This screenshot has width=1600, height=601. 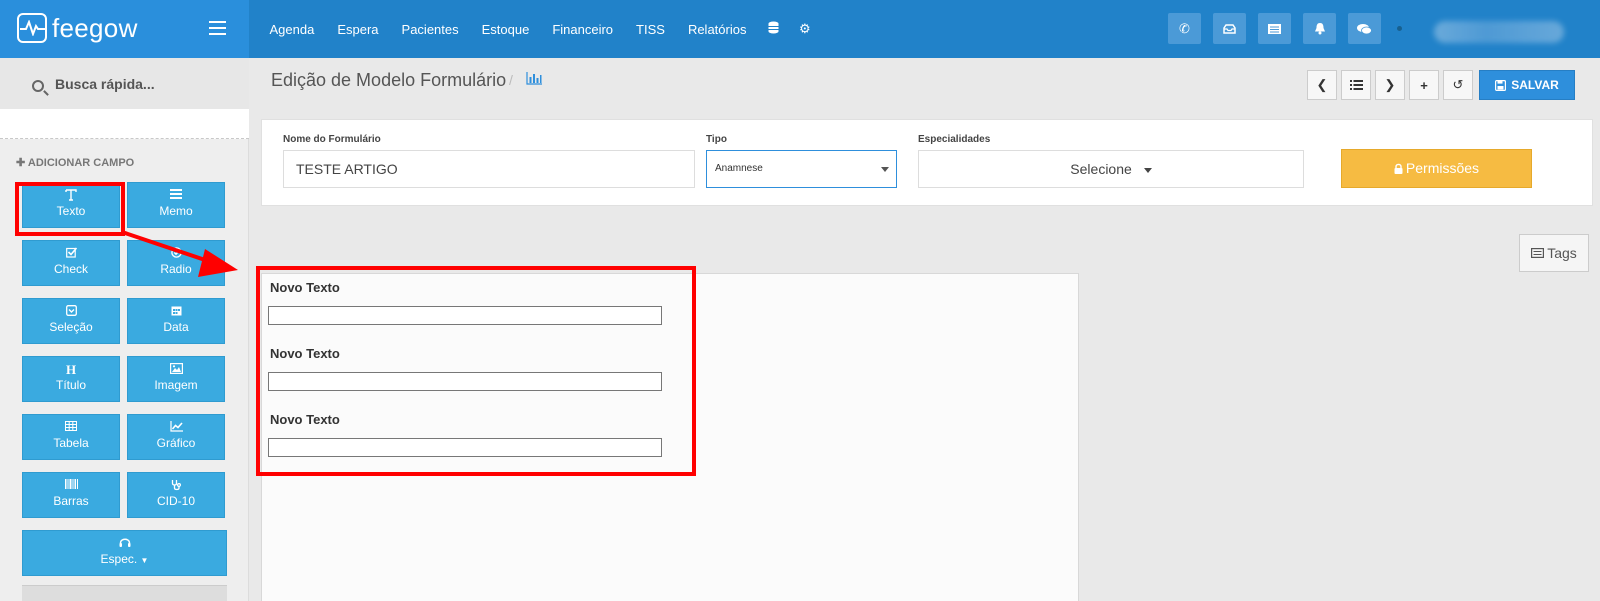 I want to click on plus-icon: ✚, so click(x=21, y=163).